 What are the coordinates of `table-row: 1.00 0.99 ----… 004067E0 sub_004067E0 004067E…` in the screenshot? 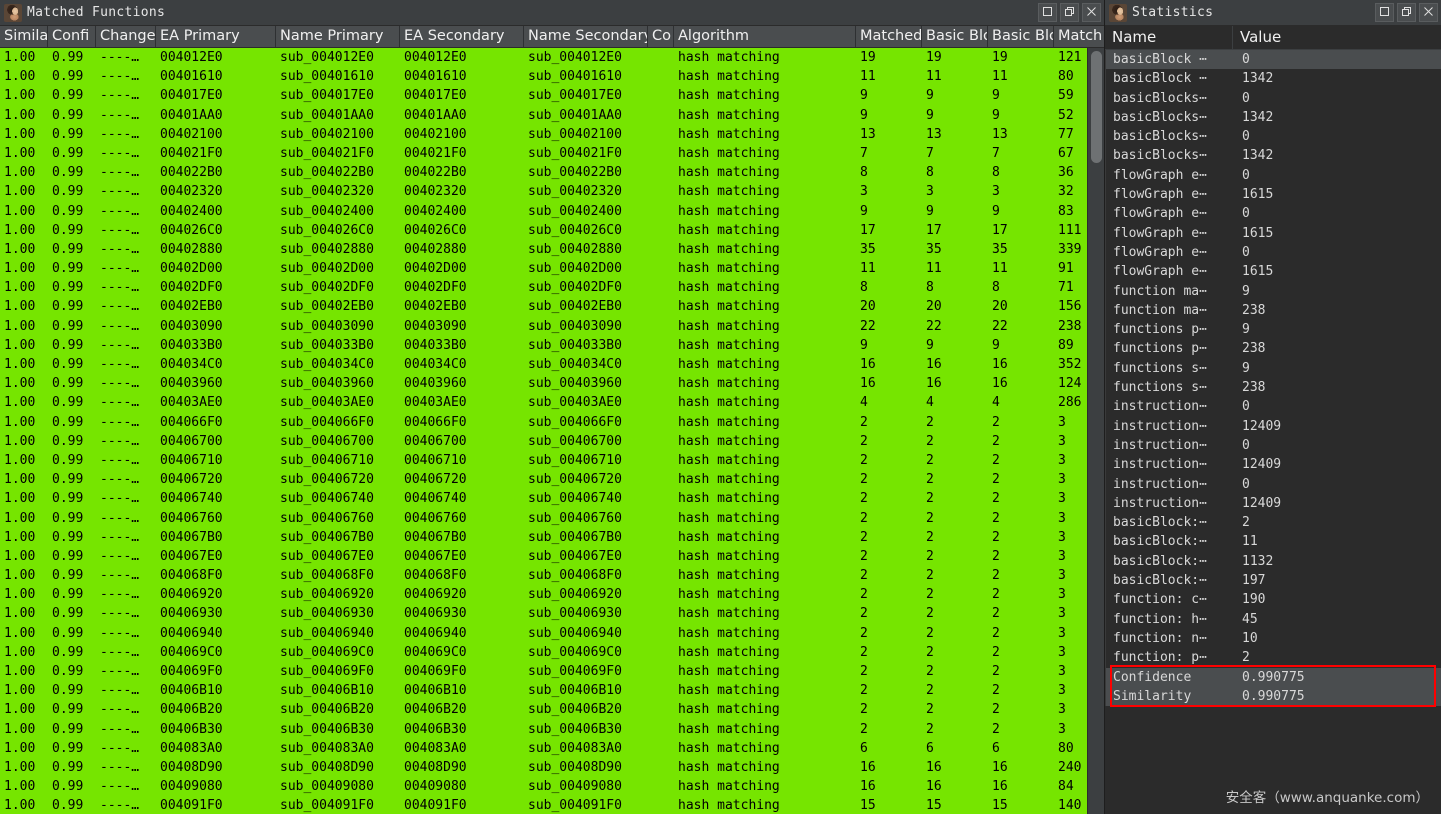 It's located at (552, 556).